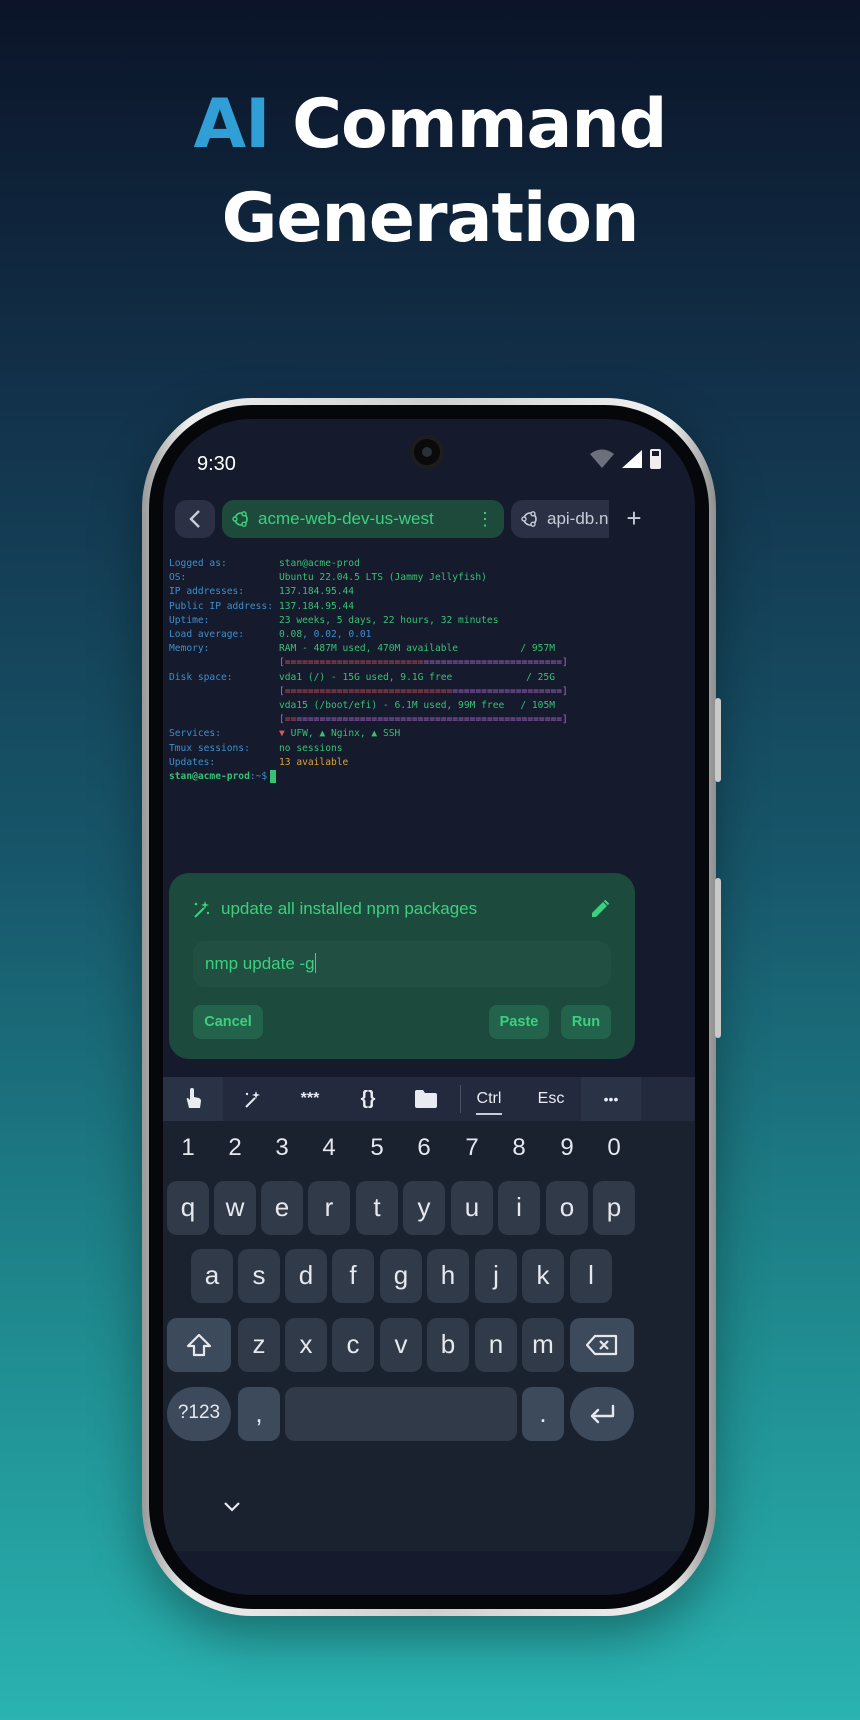 The image size is (860, 1720). Describe the element at coordinates (202, 909) in the screenshot. I see `magic-wand-icon` at that location.